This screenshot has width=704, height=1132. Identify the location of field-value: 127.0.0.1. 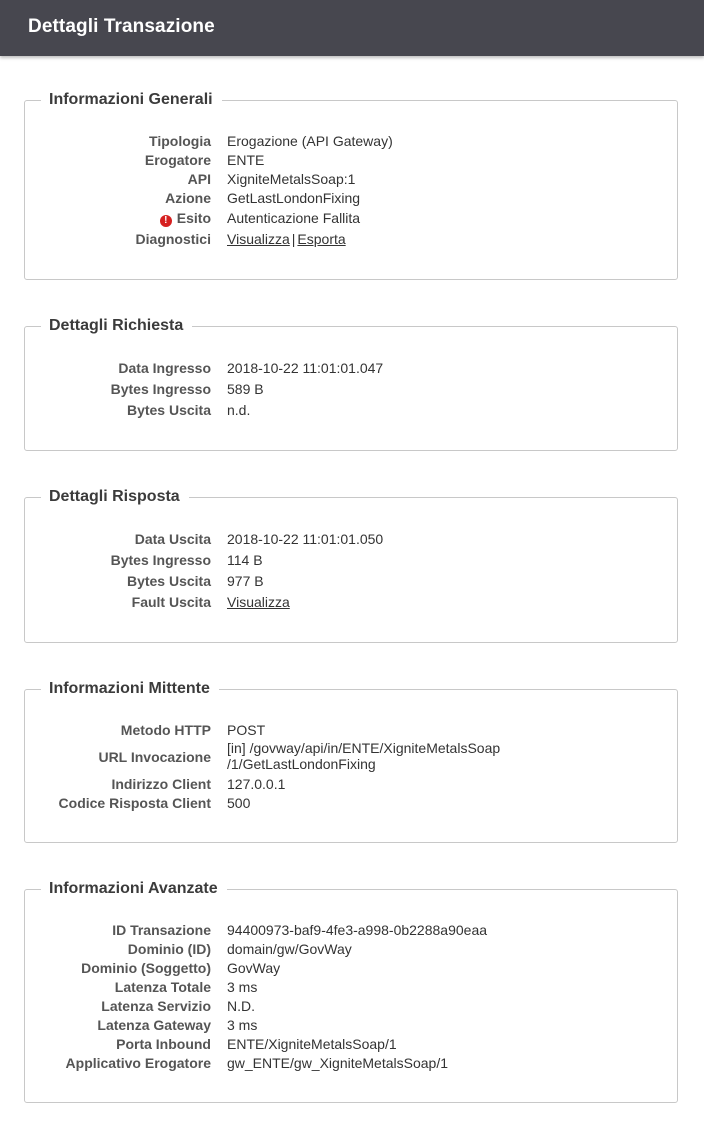
(256, 784).